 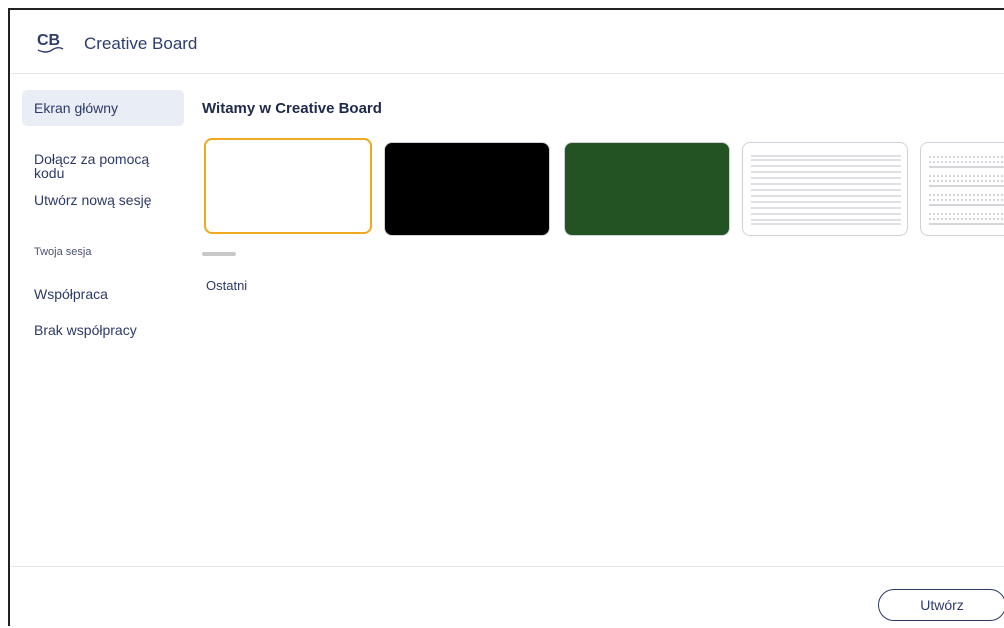 What do you see at coordinates (288, 186) in the screenshot?
I see `template-white` at bounding box center [288, 186].